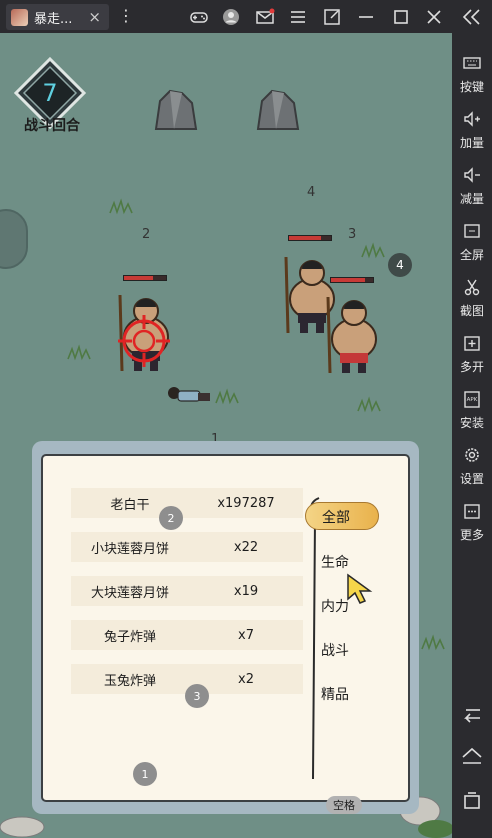 This screenshot has height=838, width=492. What do you see at coordinates (129, 681) in the screenshot?
I see `item-name: 玉兔炸弹` at bounding box center [129, 681].